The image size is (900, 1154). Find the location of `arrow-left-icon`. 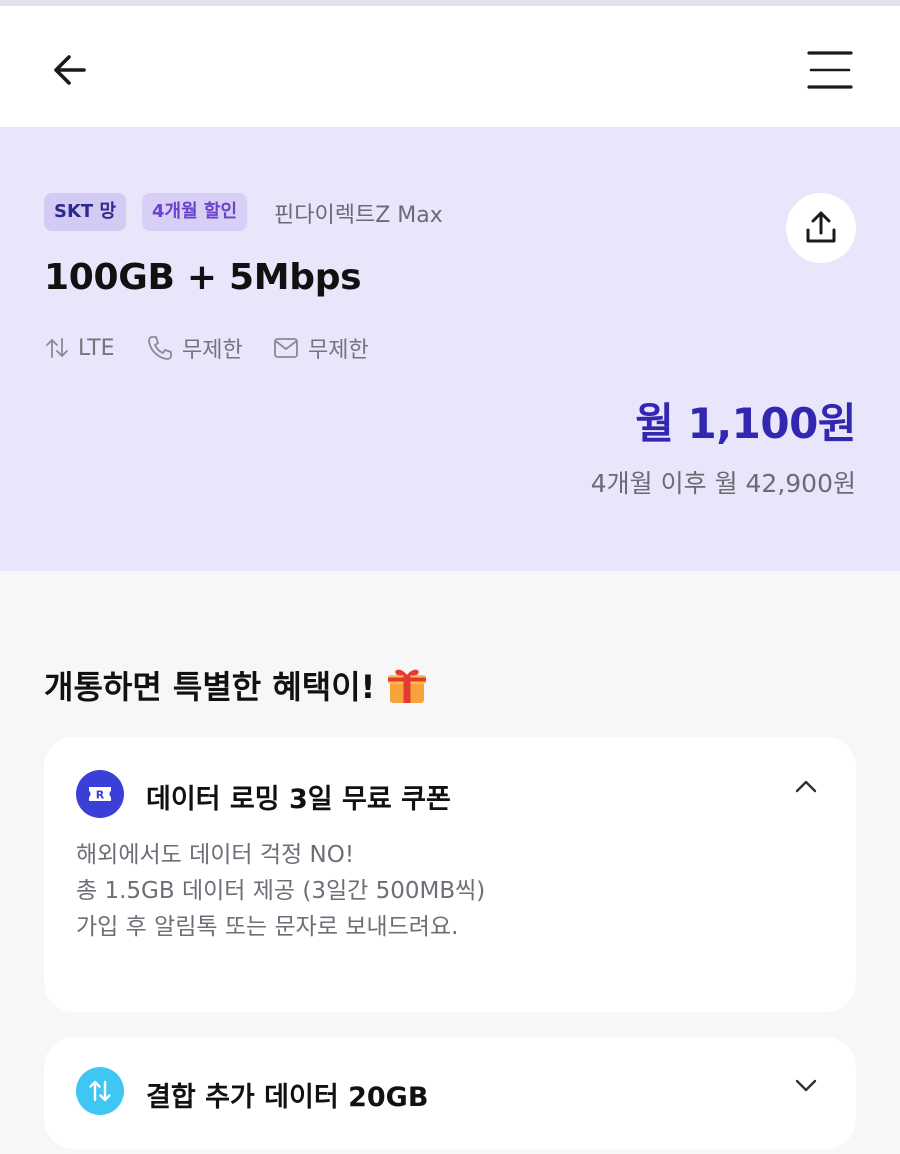

arrow-left-icon is located at coordinates (70, 70).